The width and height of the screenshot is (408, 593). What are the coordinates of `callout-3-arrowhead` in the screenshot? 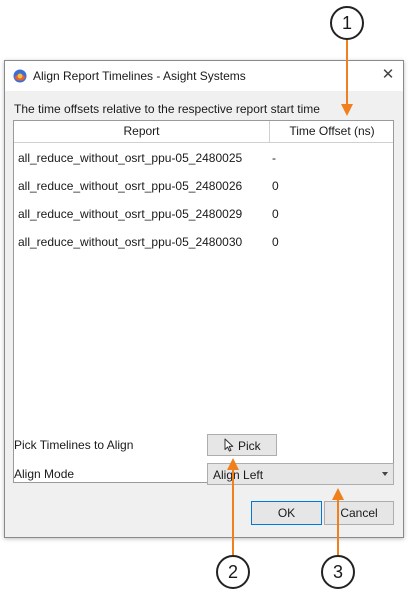 It's located at (338, 494).